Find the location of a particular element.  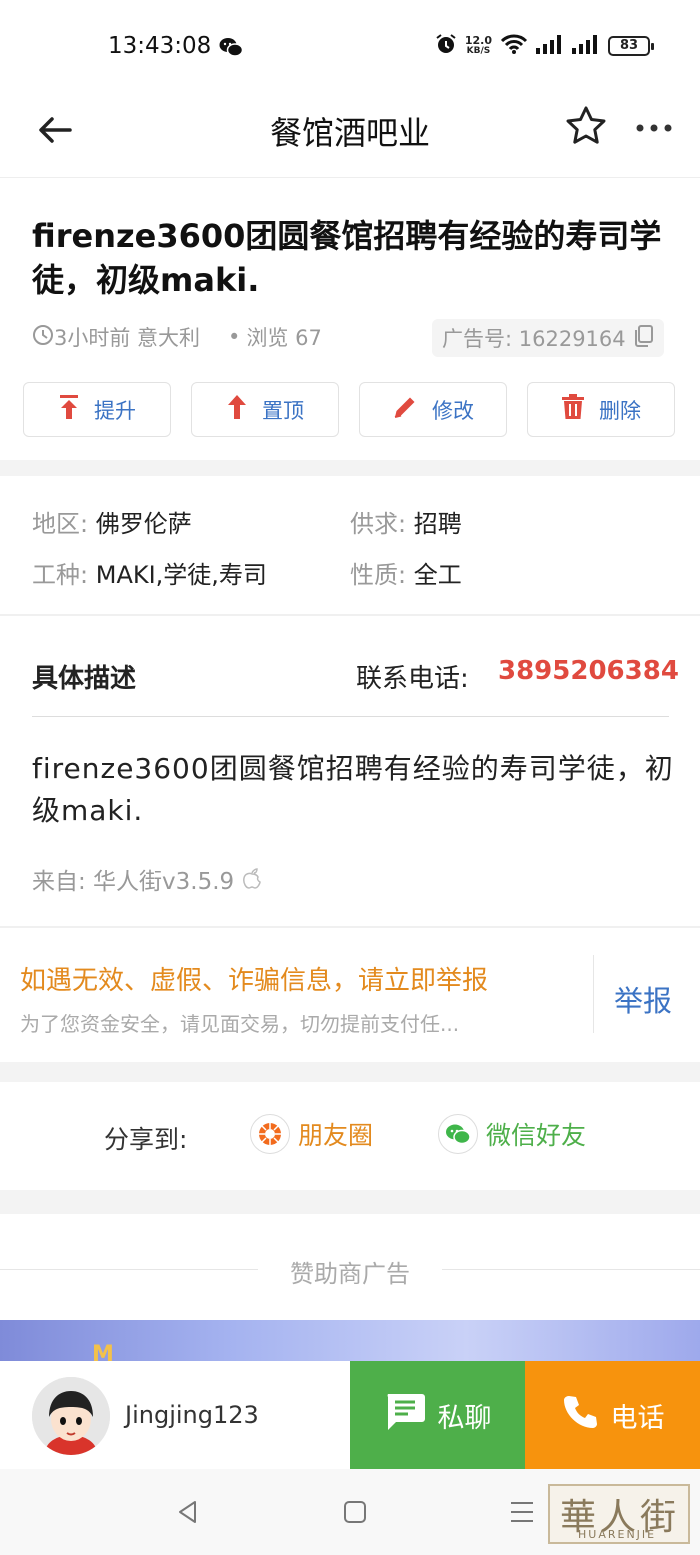

edit-label: 修改 is located at coordinates (453, 410).